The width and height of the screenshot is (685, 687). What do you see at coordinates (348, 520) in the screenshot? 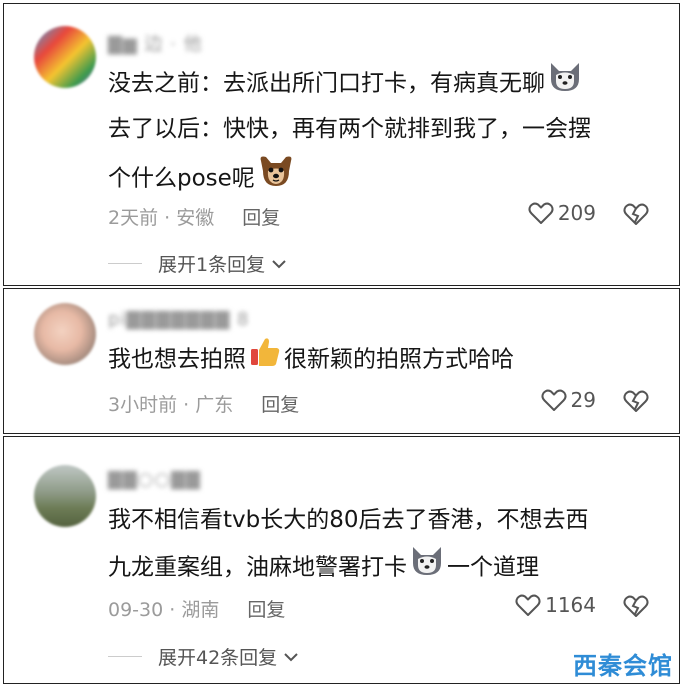
I see `comment-text-line: 我不相信看tvb长大的80后去了香港，不想去西` at bounding box center [348, 520].